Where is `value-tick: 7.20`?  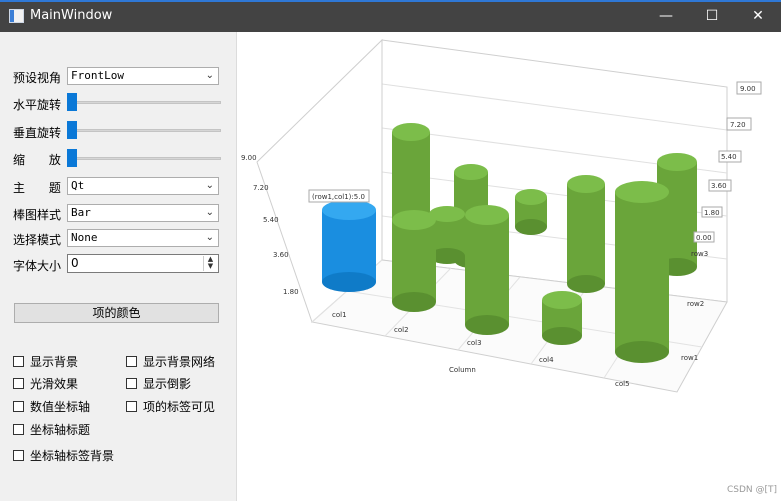
value-tick: 7.20 is located at coordinates (261, 188).